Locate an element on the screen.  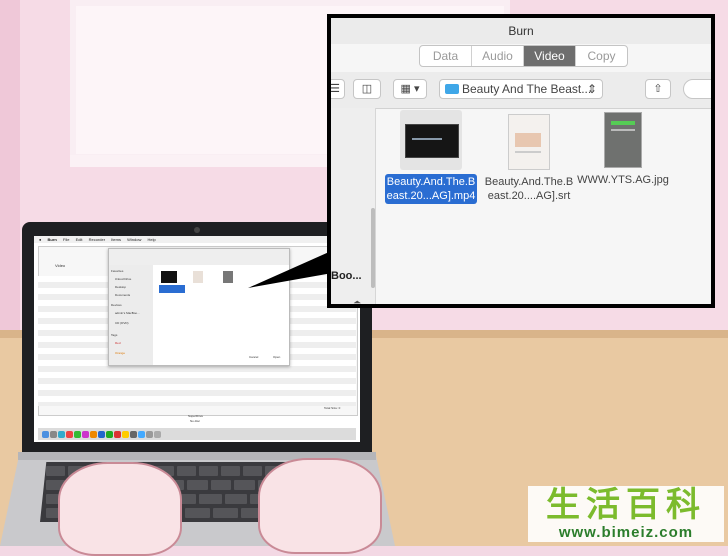
system-prefs-icon is located at coordinates (149, 434).